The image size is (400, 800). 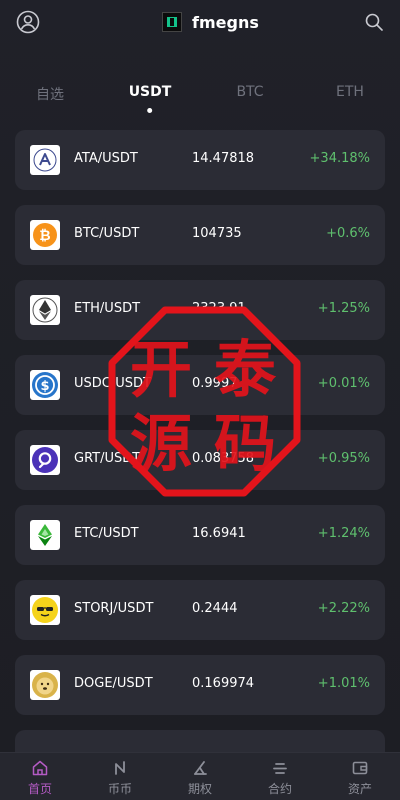 What do you see at coordinates (359, 789) in the screenshot?
I see `nav-label: 资产` at bounding box center [359, 789].